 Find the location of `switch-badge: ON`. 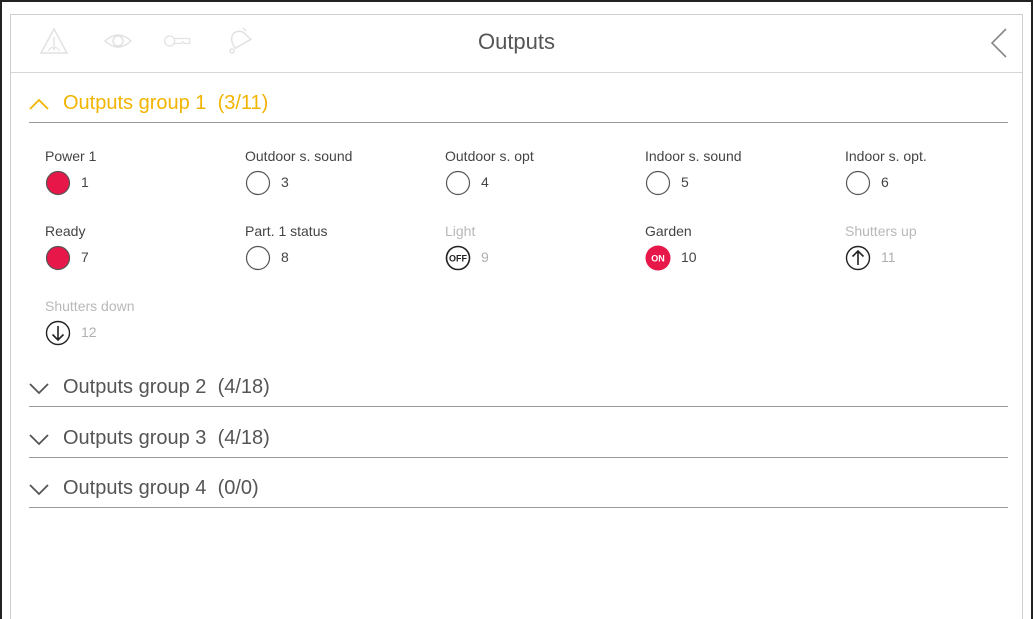

switch-badge: ON is located at coordinates (658, 259).